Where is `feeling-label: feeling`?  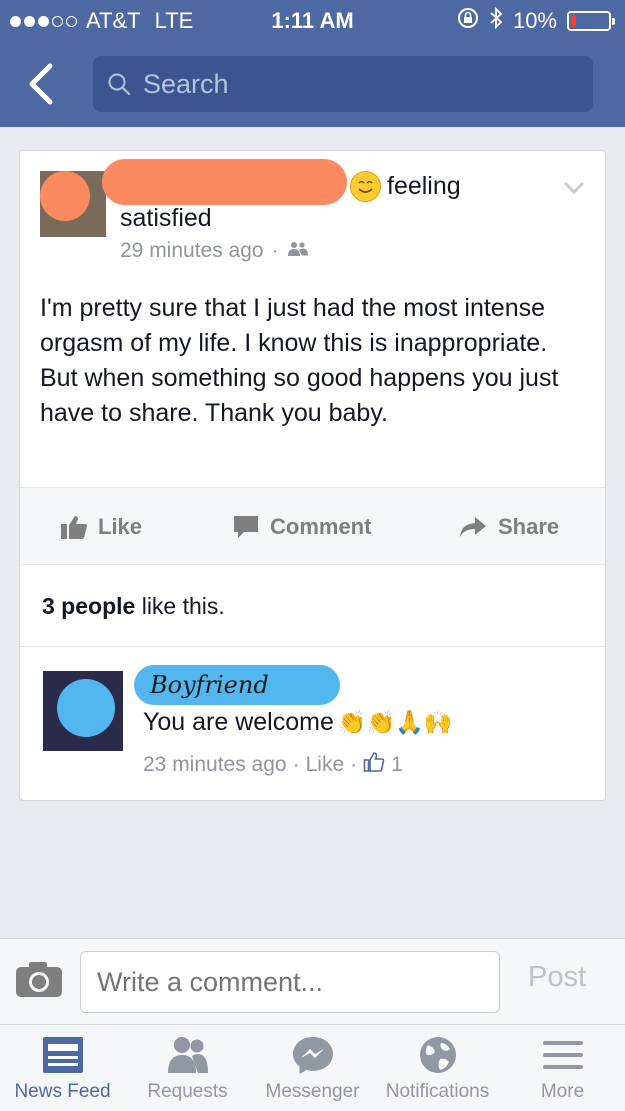
feeling-label: feeling is located at coordinates (424, 186).